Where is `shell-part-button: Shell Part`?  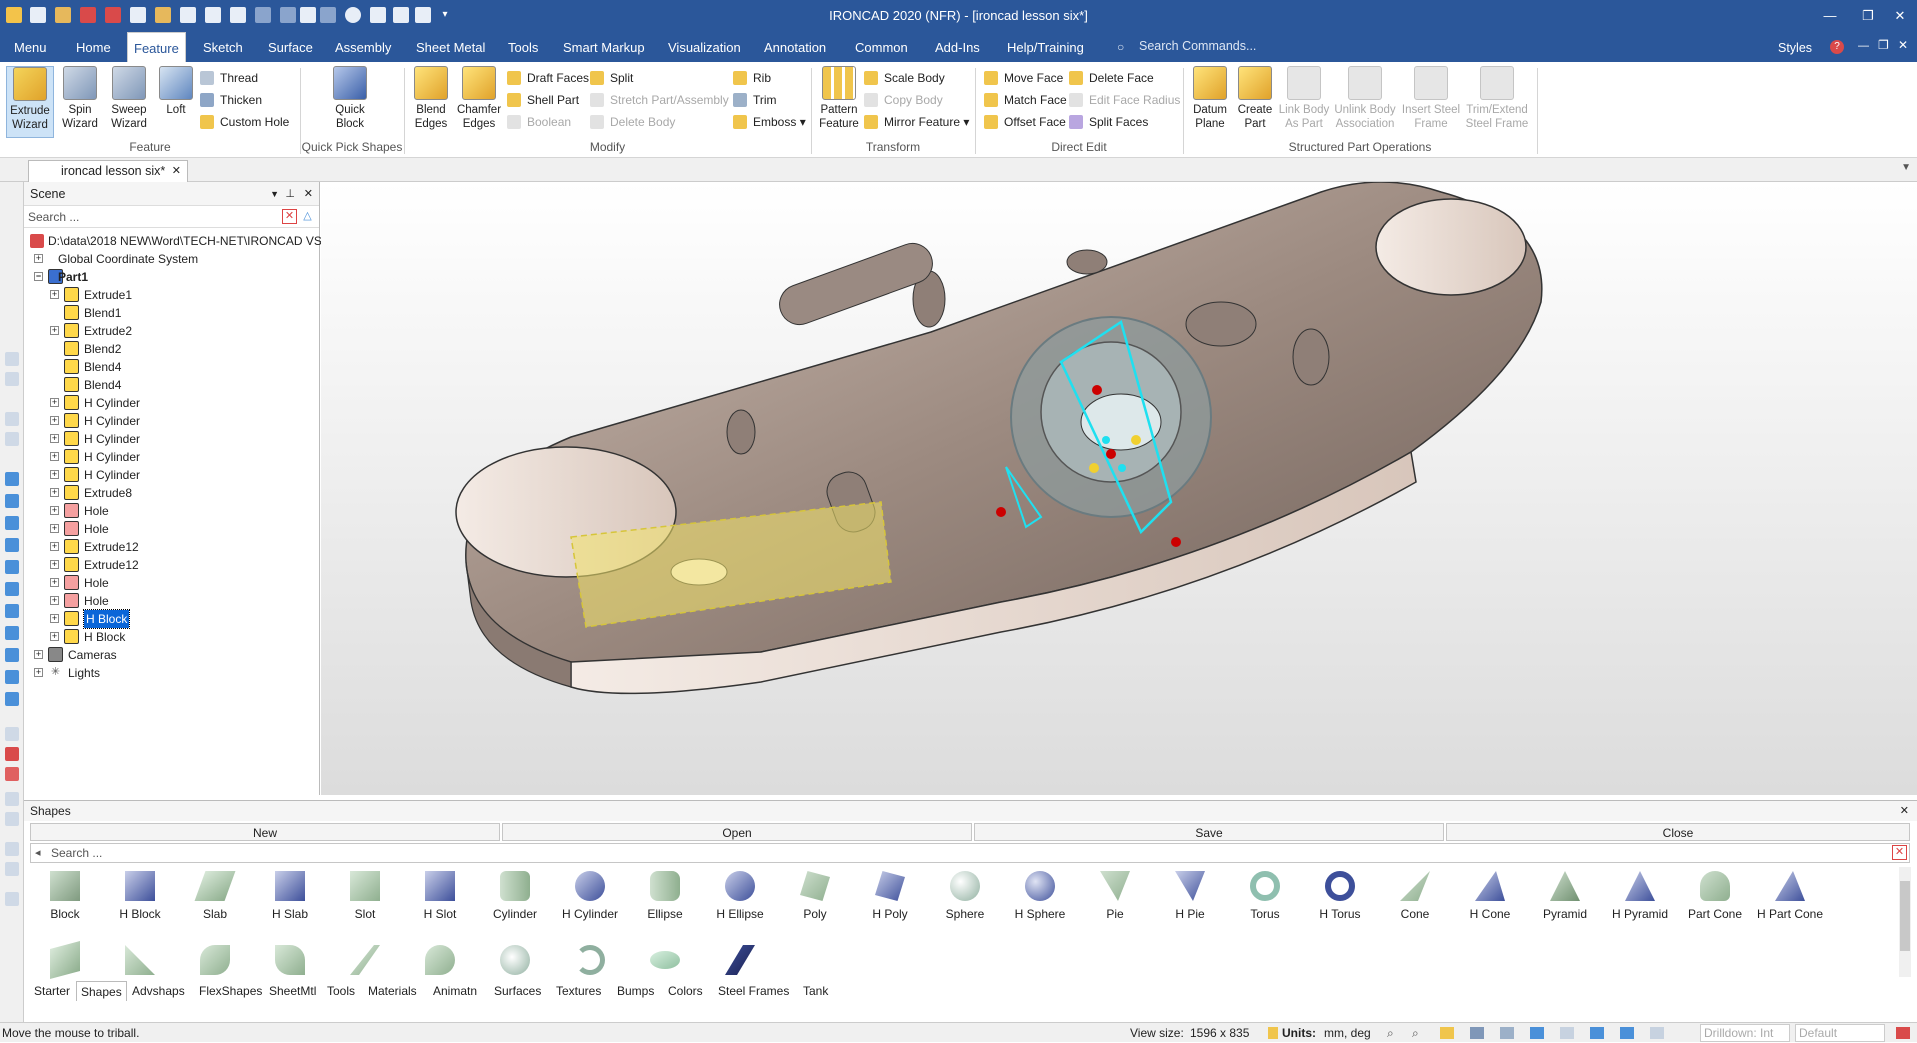
shell-part-button: Shell Part is located at coordinates (543, 100).